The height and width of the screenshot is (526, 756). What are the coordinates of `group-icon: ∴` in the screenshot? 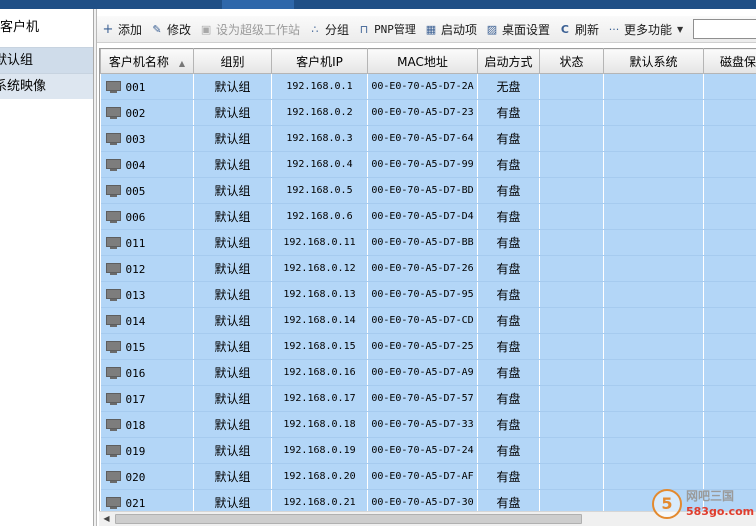 It's located at (315, 29).